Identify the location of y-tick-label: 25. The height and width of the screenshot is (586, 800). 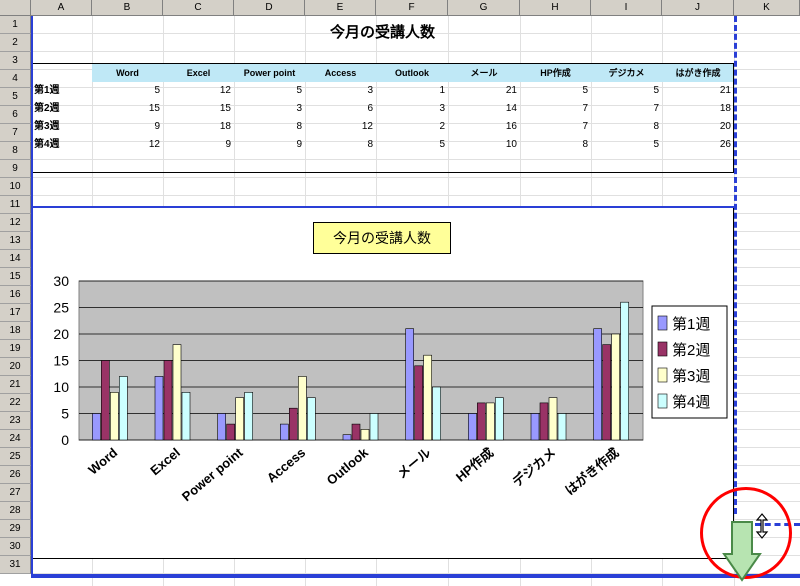
(61, 308).